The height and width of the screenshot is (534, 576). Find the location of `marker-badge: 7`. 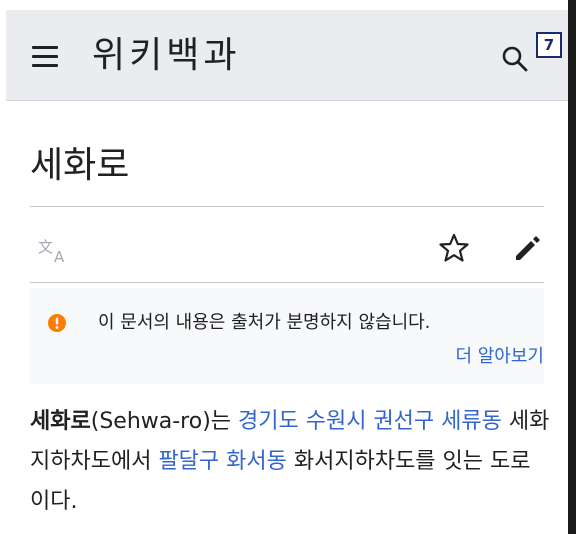

marker-badge: 7 is located at coordinates (549, 45).